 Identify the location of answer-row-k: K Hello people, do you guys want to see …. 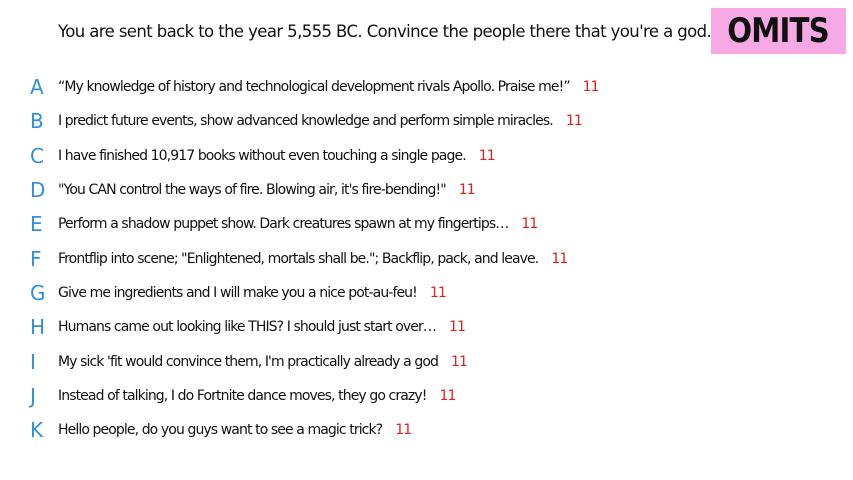
(426, 430).